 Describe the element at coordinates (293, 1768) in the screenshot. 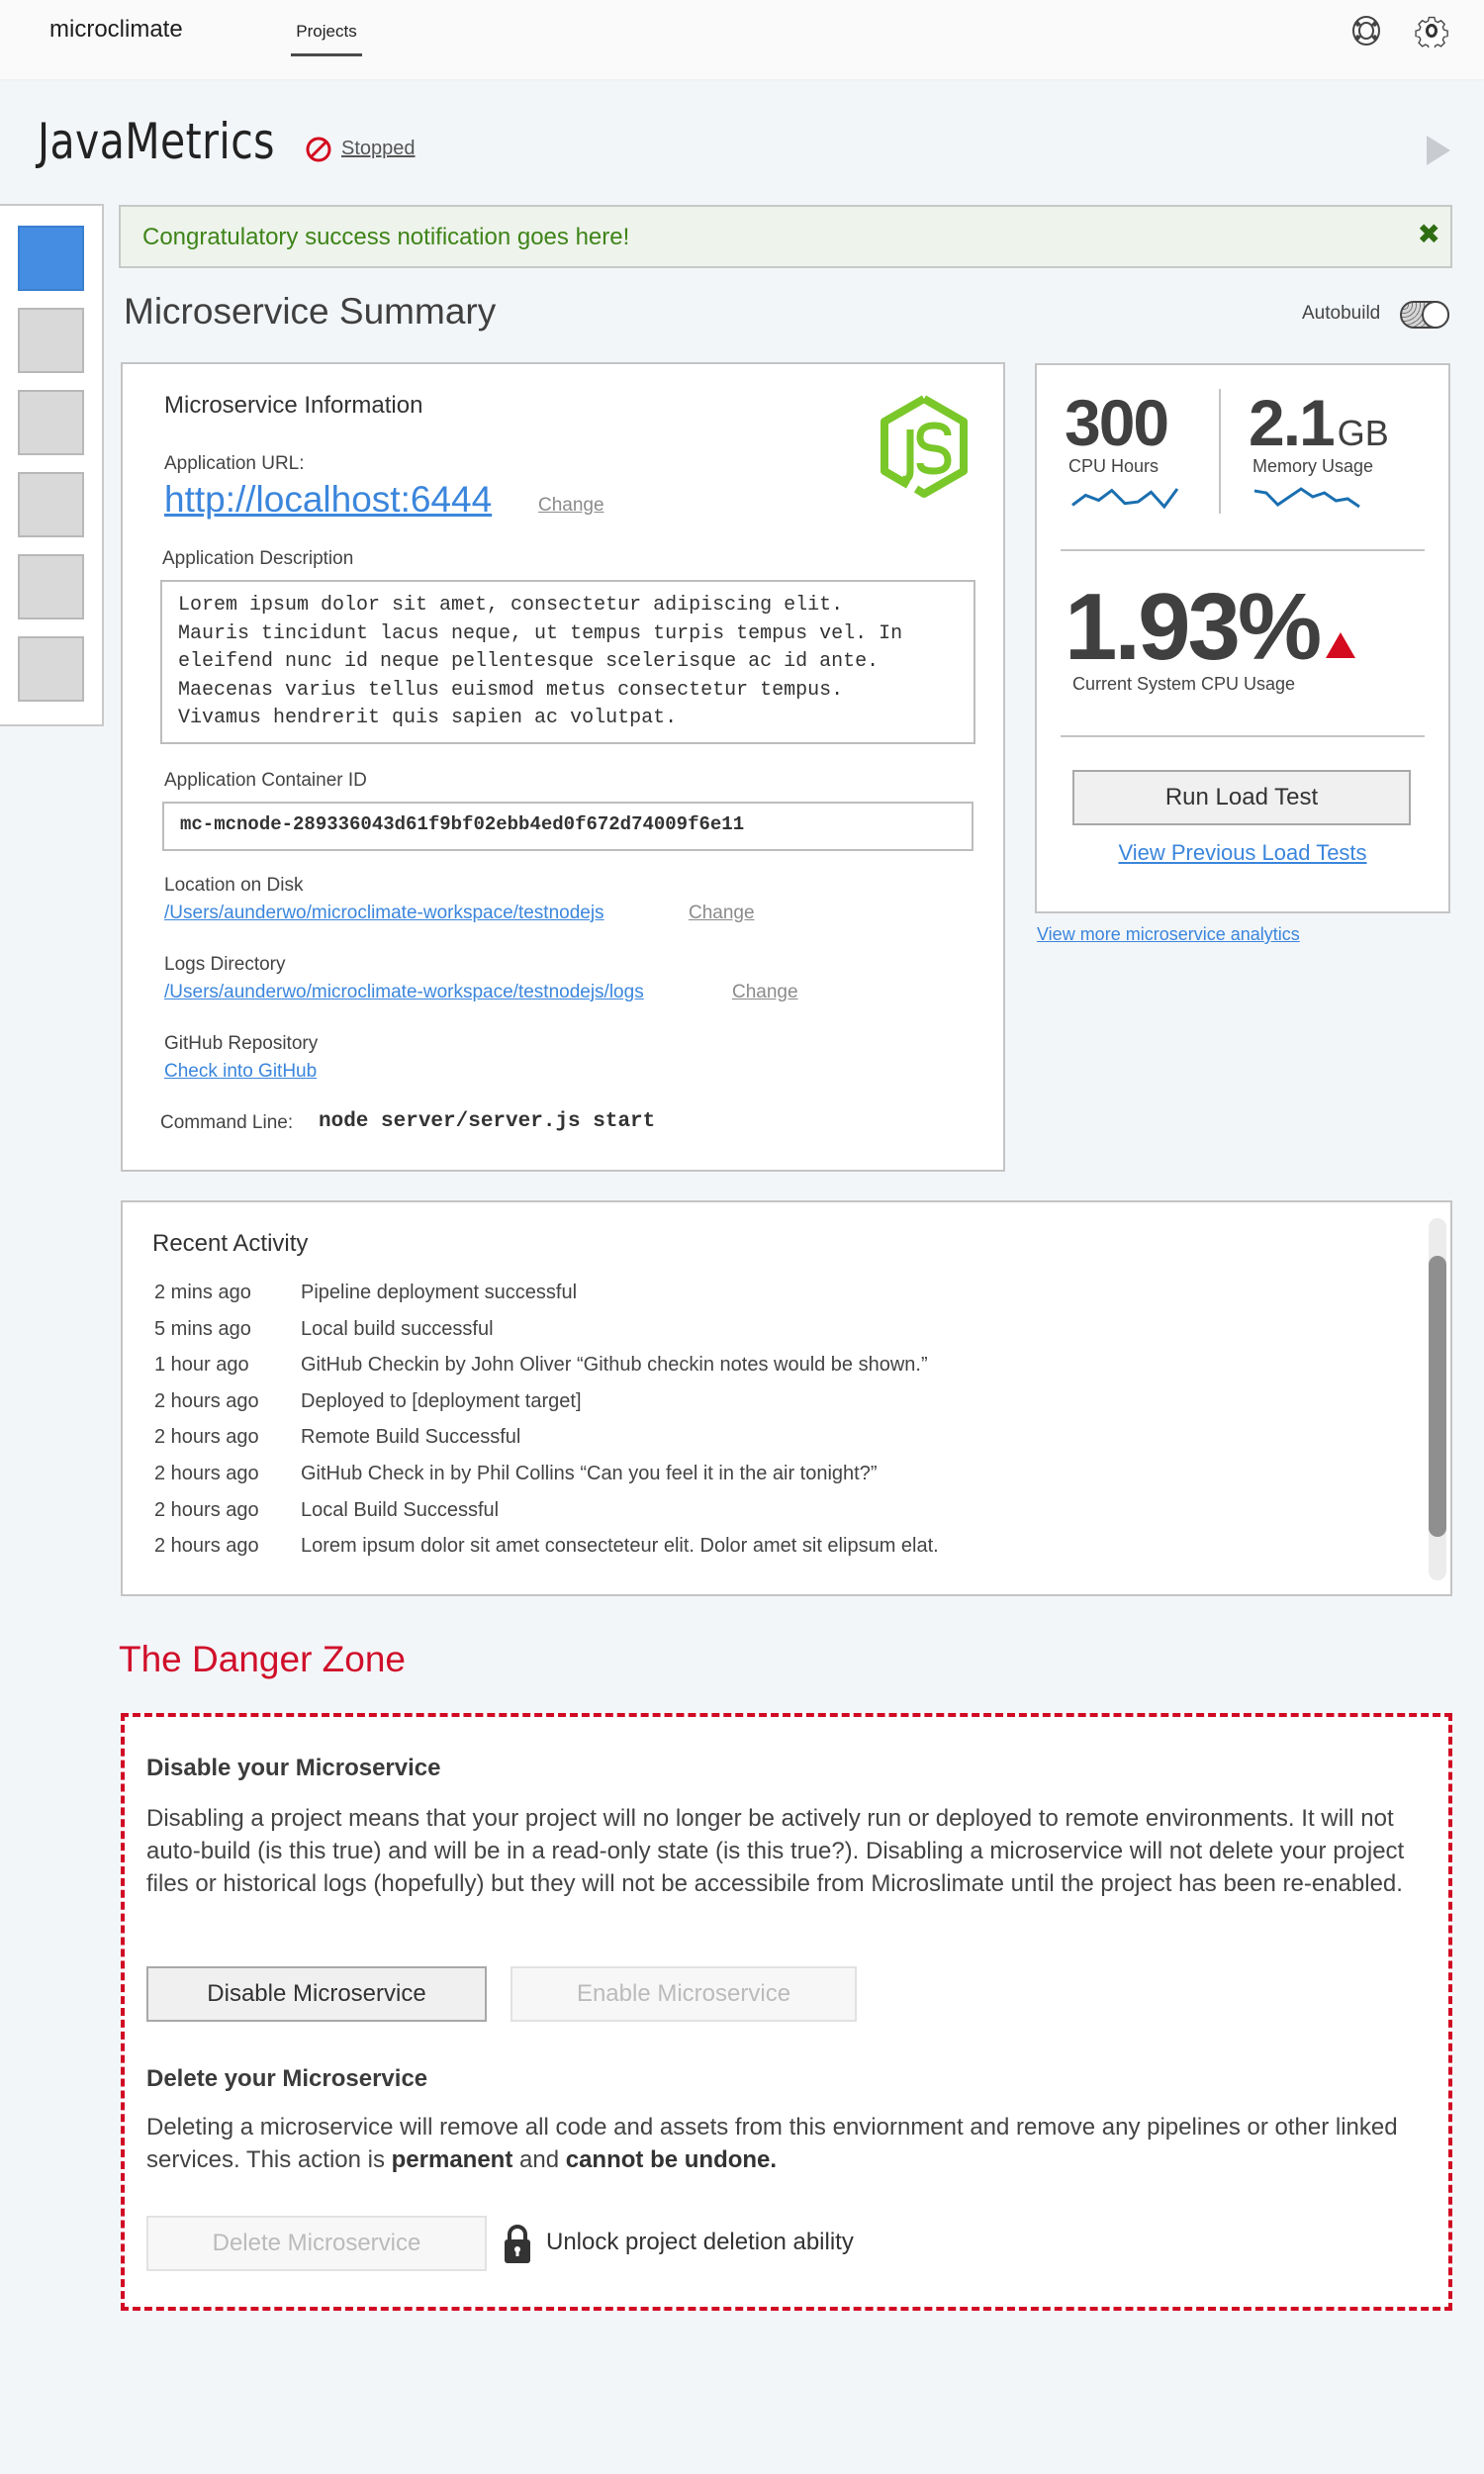

I see `disable-title: Disable your Microservice` at that location.